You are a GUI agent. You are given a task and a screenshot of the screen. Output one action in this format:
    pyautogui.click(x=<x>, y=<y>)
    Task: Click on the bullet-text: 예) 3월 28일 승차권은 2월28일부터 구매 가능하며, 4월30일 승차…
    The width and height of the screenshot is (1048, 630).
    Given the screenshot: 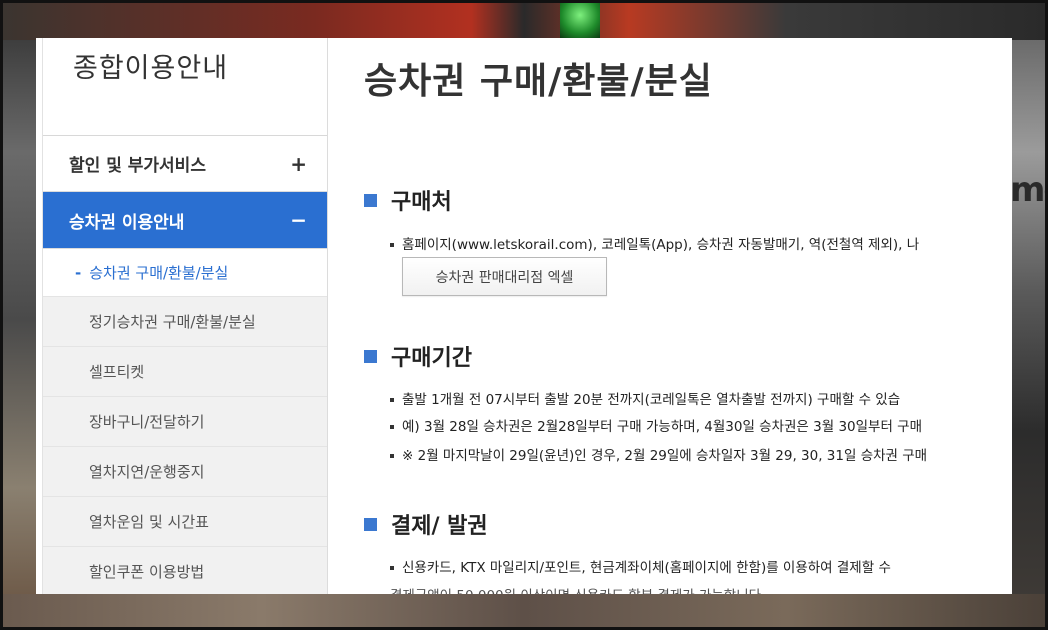 What is the action you would take?
    pyautogui.click(x=656, y=425)
    